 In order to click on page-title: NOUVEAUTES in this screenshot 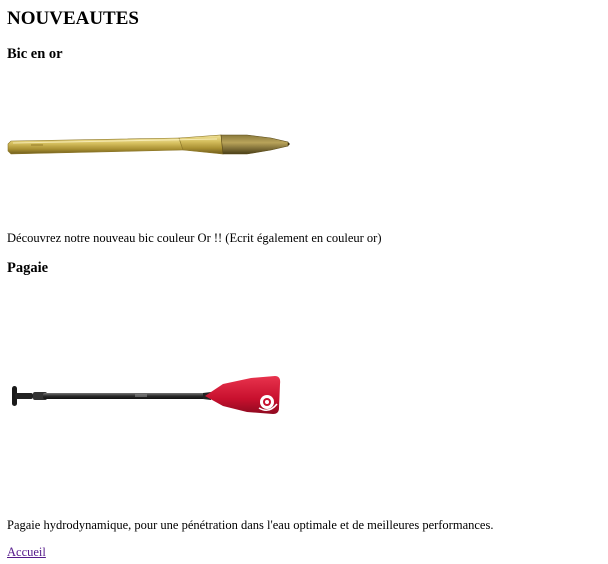, I will do `click(73, 18)`.